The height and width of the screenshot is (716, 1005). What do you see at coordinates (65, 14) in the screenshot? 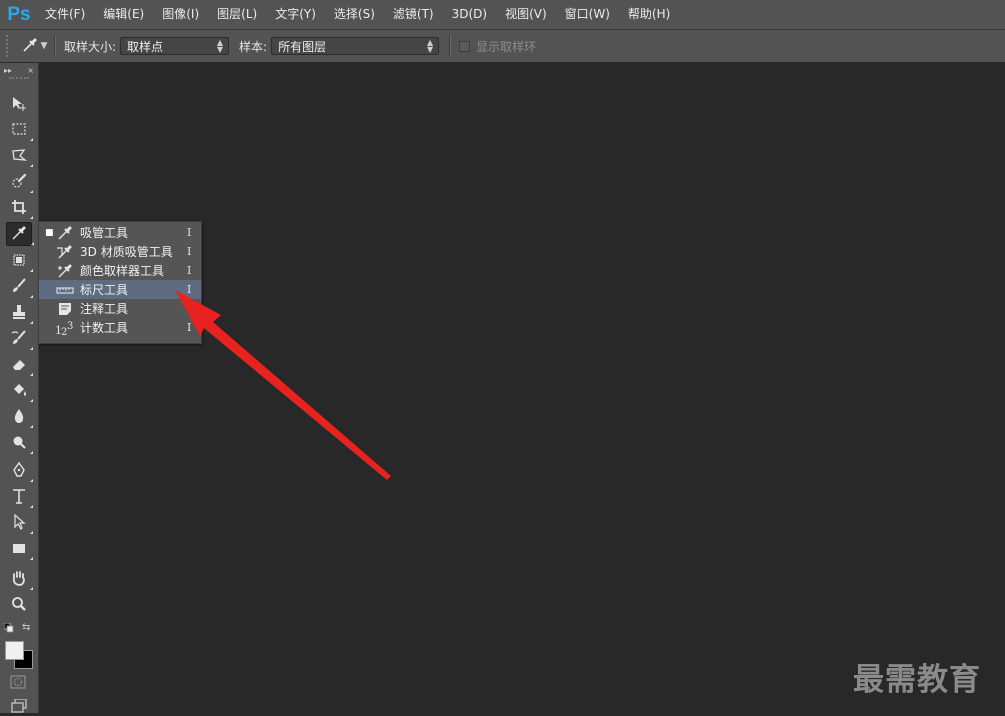
I see `menu-file: 文件(F)` at bounding box center [65, 14].